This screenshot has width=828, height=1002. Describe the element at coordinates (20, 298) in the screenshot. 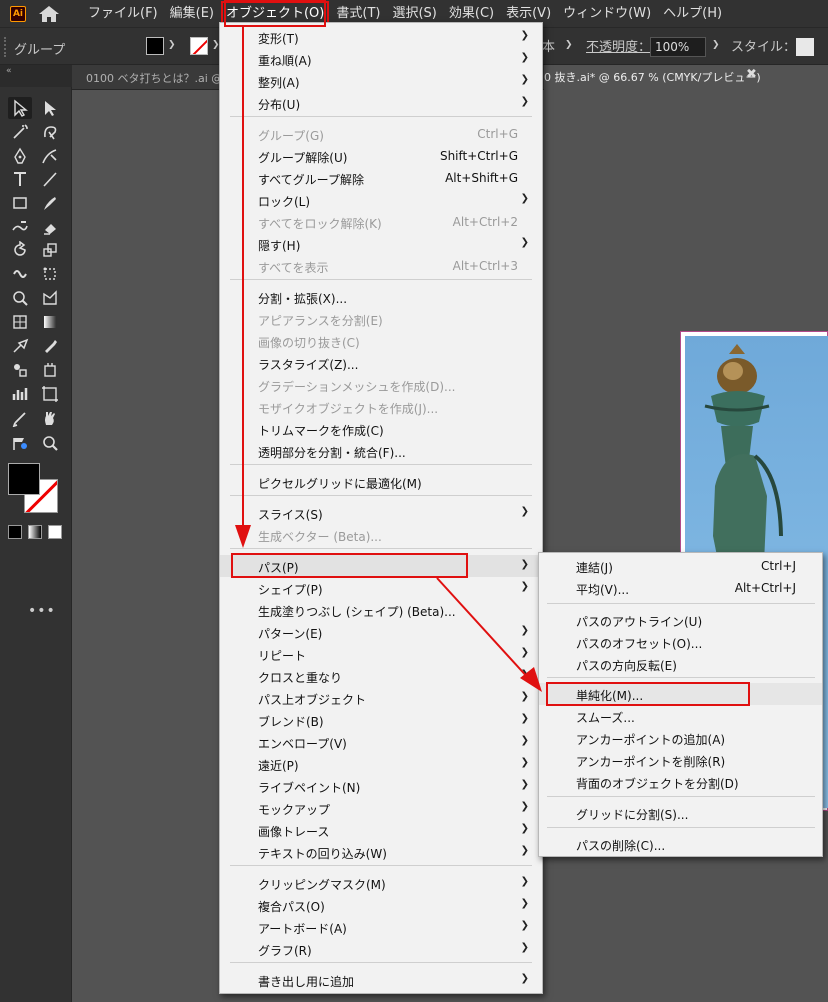

I see `shape-builder-tool-icon` at that location.